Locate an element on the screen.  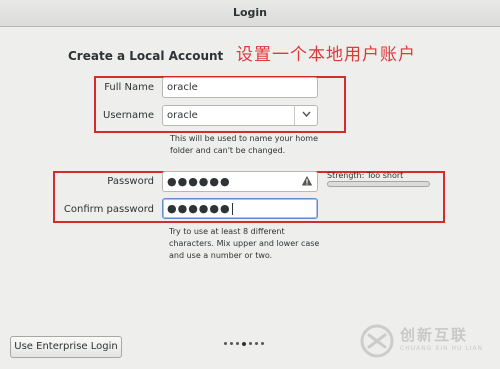
password-hint-line: Try to use at least 8 different is located at coordinates (227, 231).